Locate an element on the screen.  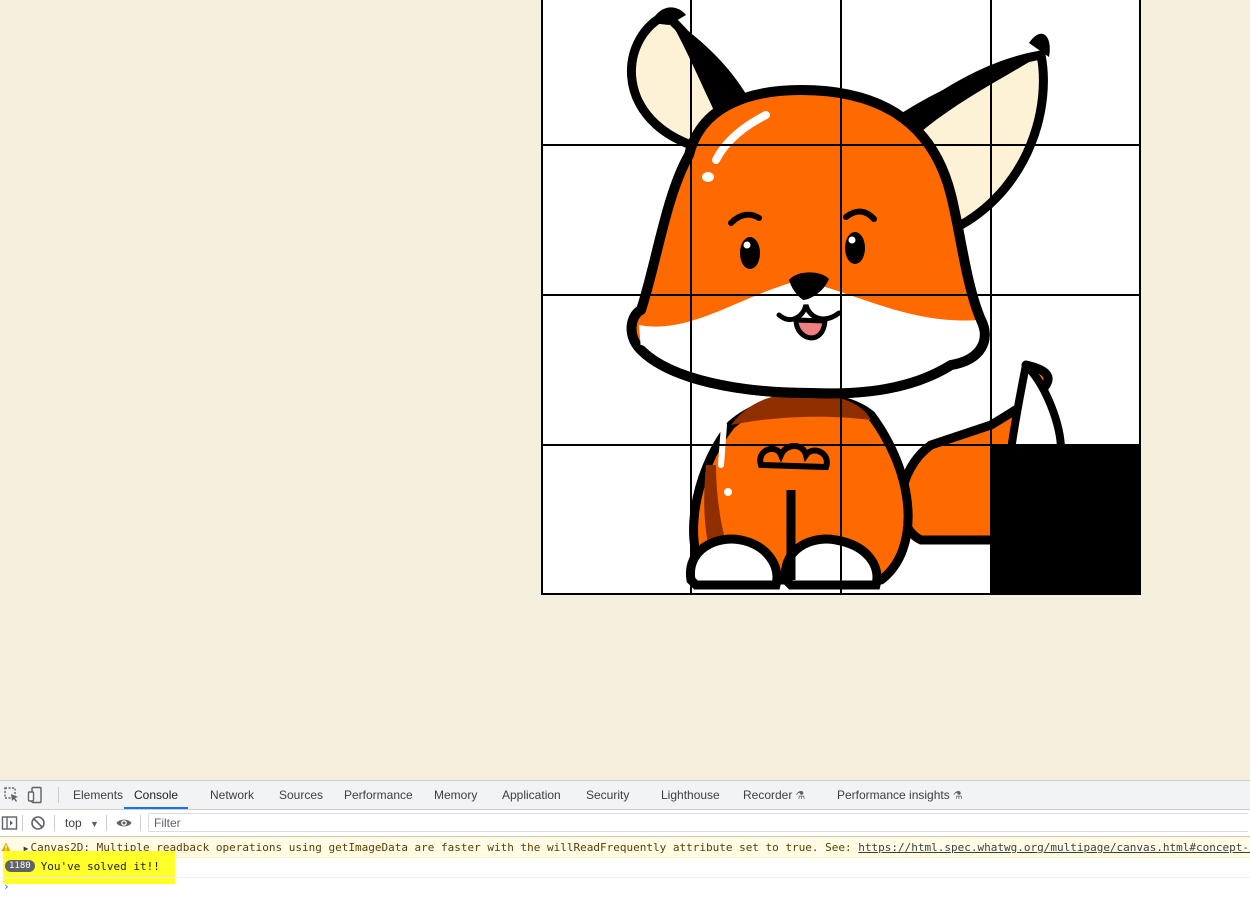
log-text: You've solved it!! is located at coordinates (100, 866).